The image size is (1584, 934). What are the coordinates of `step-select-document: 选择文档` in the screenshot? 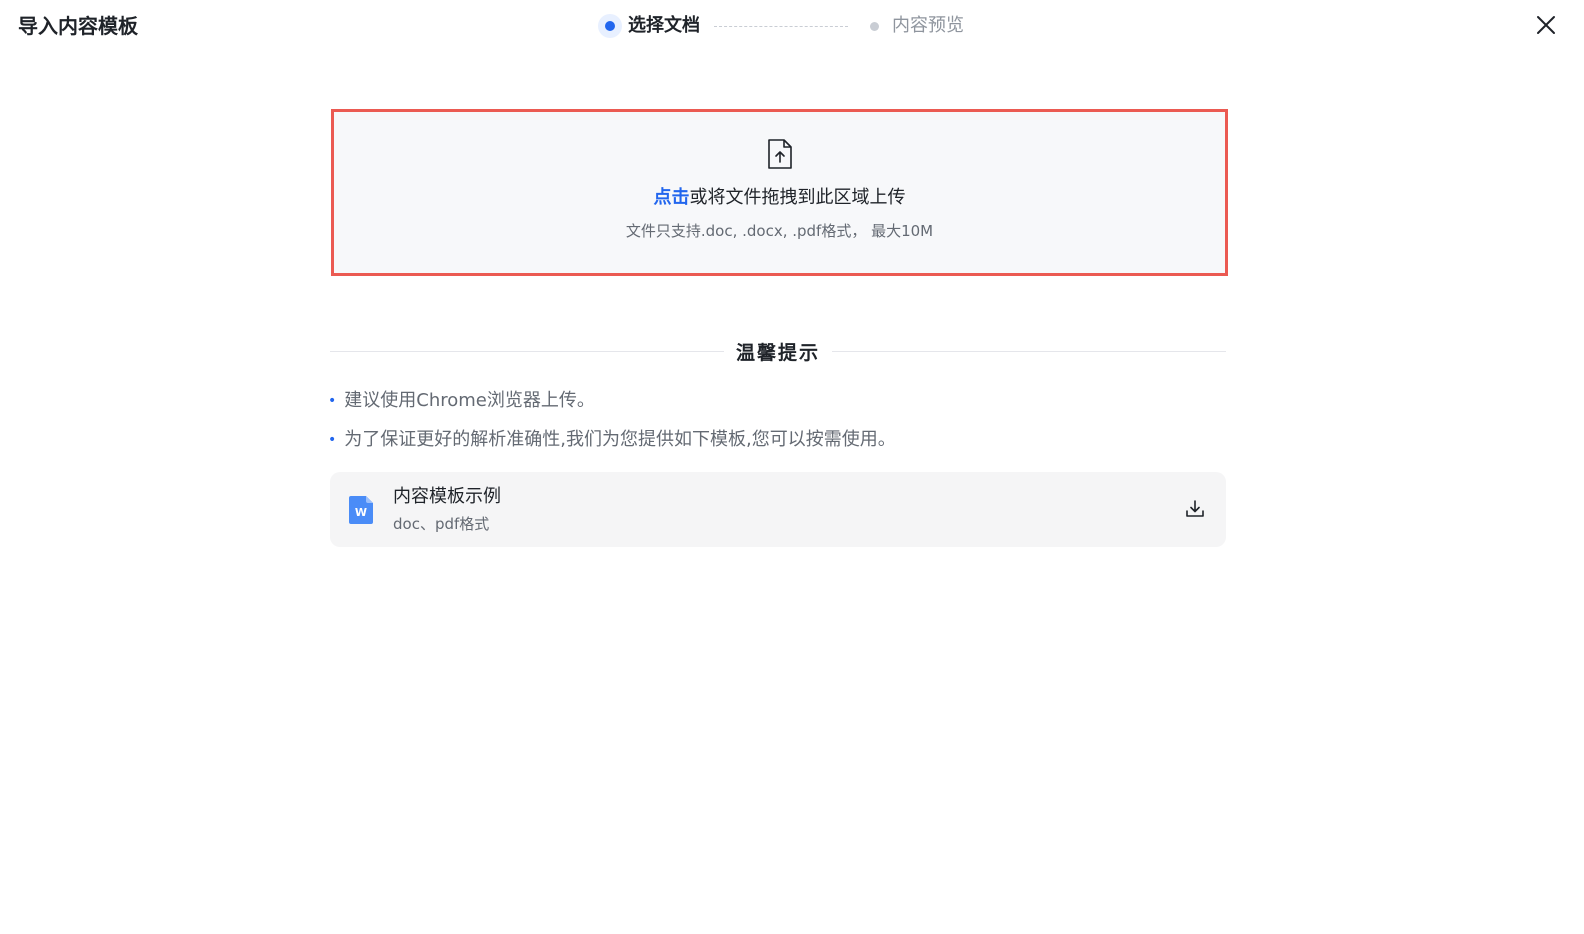 It's located at (649, 26).